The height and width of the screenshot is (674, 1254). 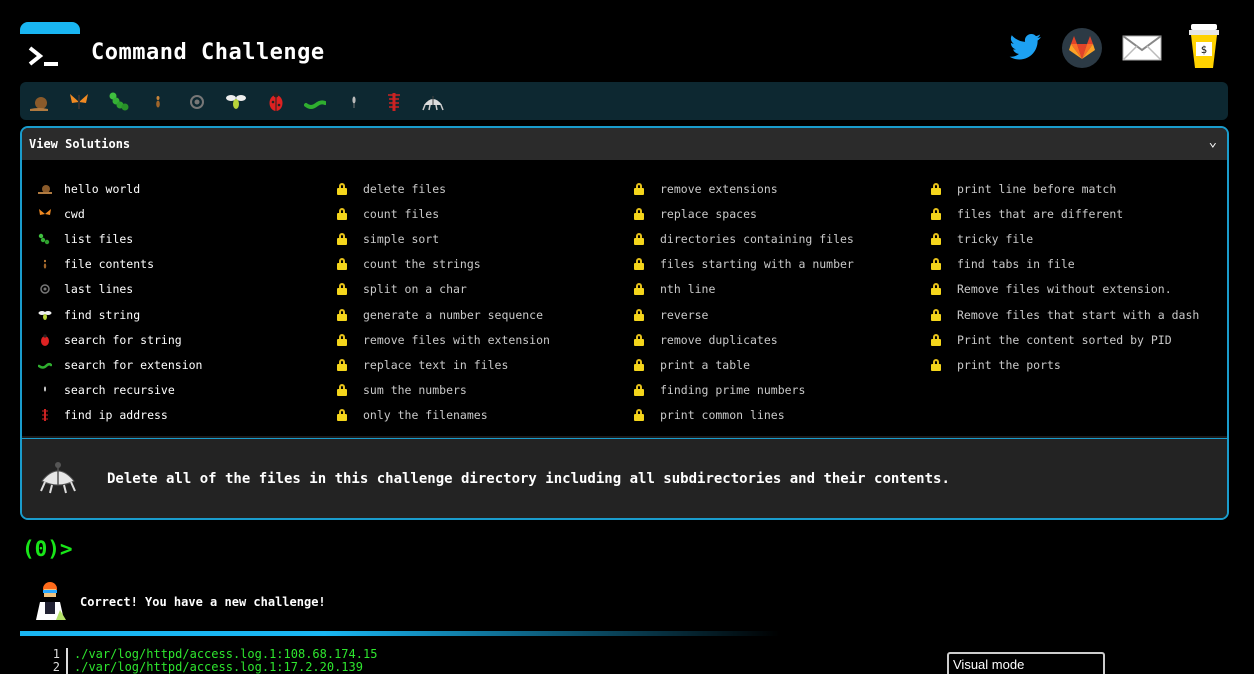 I want to click on solution-item: nth line, so click(x=744, y=289).